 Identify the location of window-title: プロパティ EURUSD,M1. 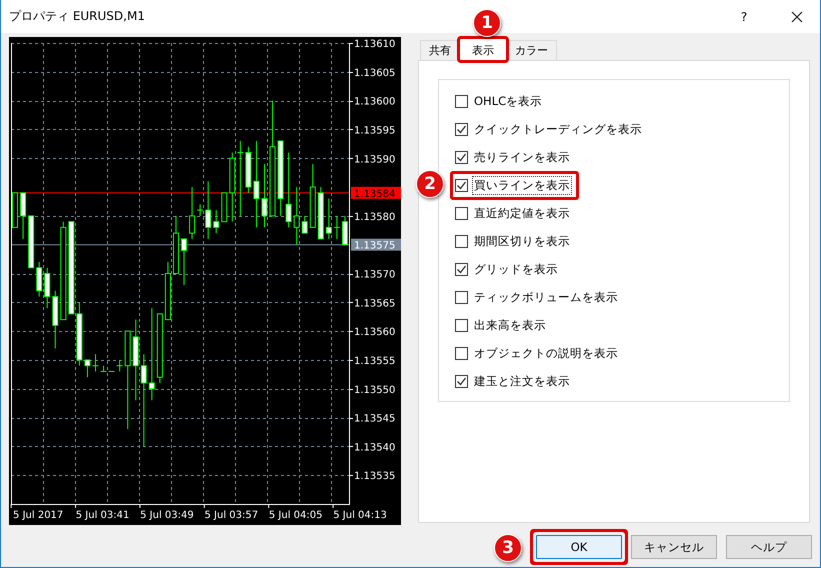
(77, 16).